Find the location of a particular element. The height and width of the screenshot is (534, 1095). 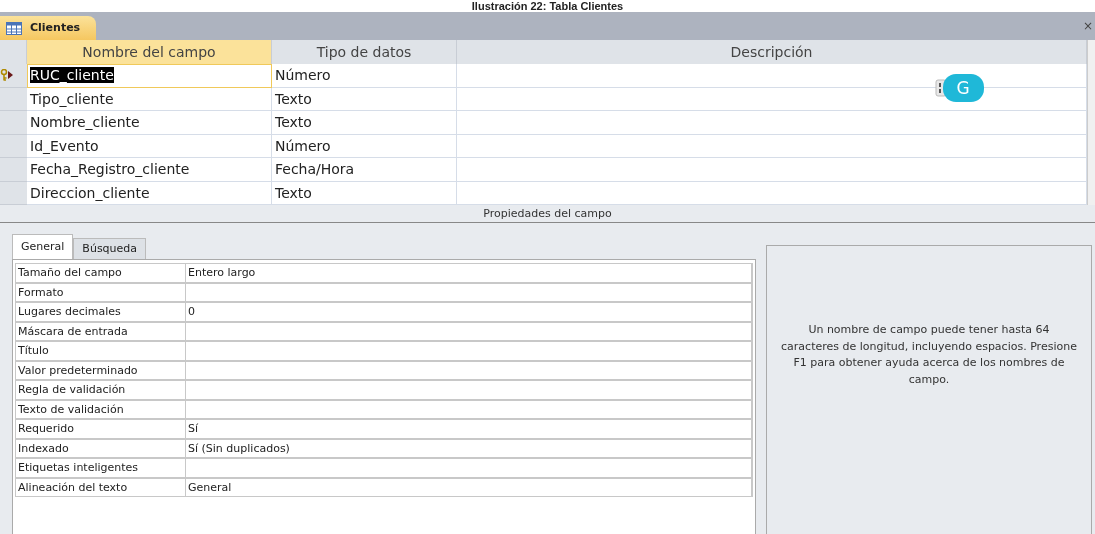

document-tab: Clientes is located at coordinates (48, 28).